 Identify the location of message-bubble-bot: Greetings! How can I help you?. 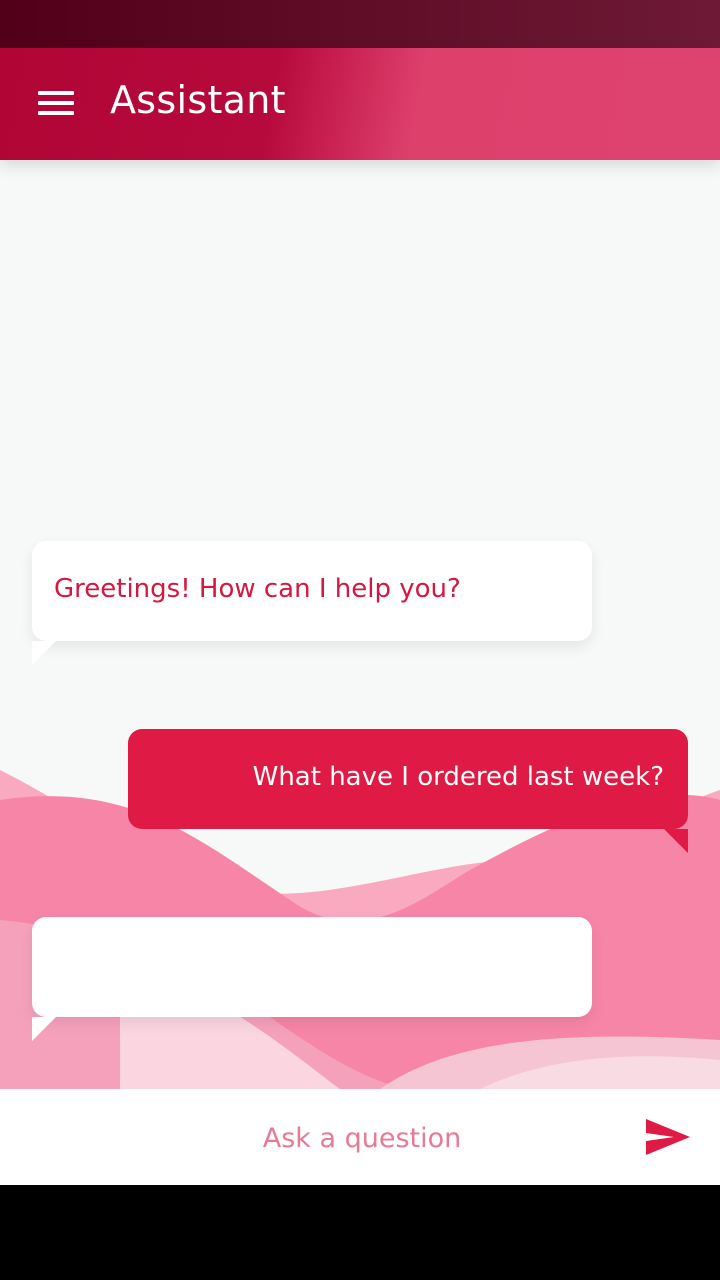
(312, 603).